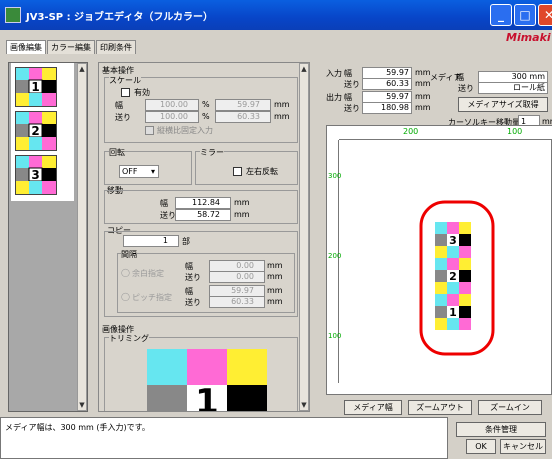  Describe the element at coordinates (13, 15) in the screenshot. I see `app-icon` at that location.